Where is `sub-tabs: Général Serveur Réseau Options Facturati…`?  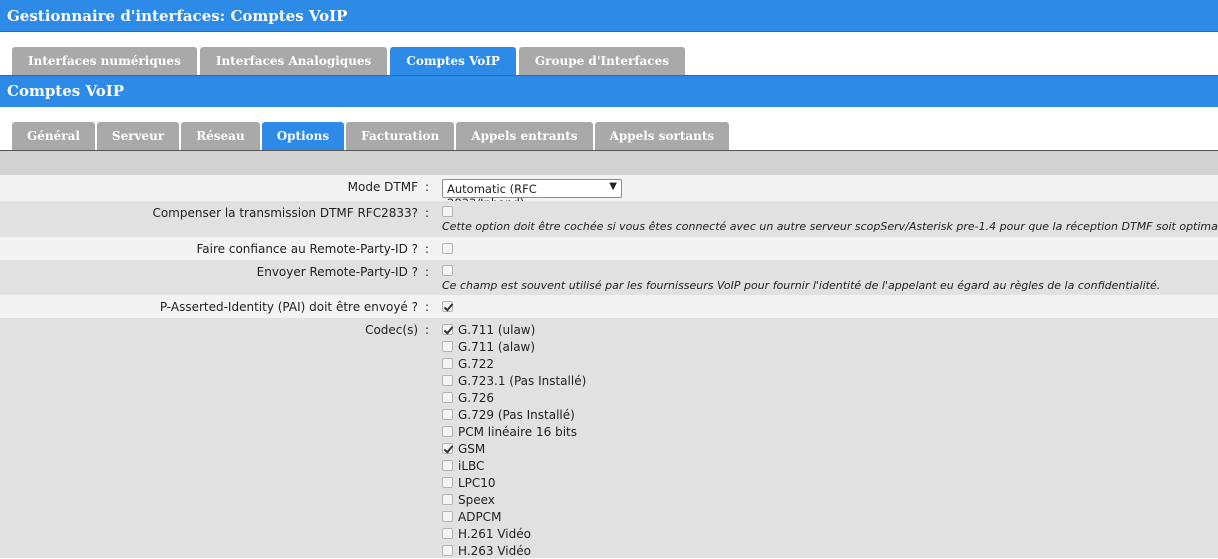 sub-tabs: Général Serveur Réseau Options Facturati… is located at coordinates (371, 136).